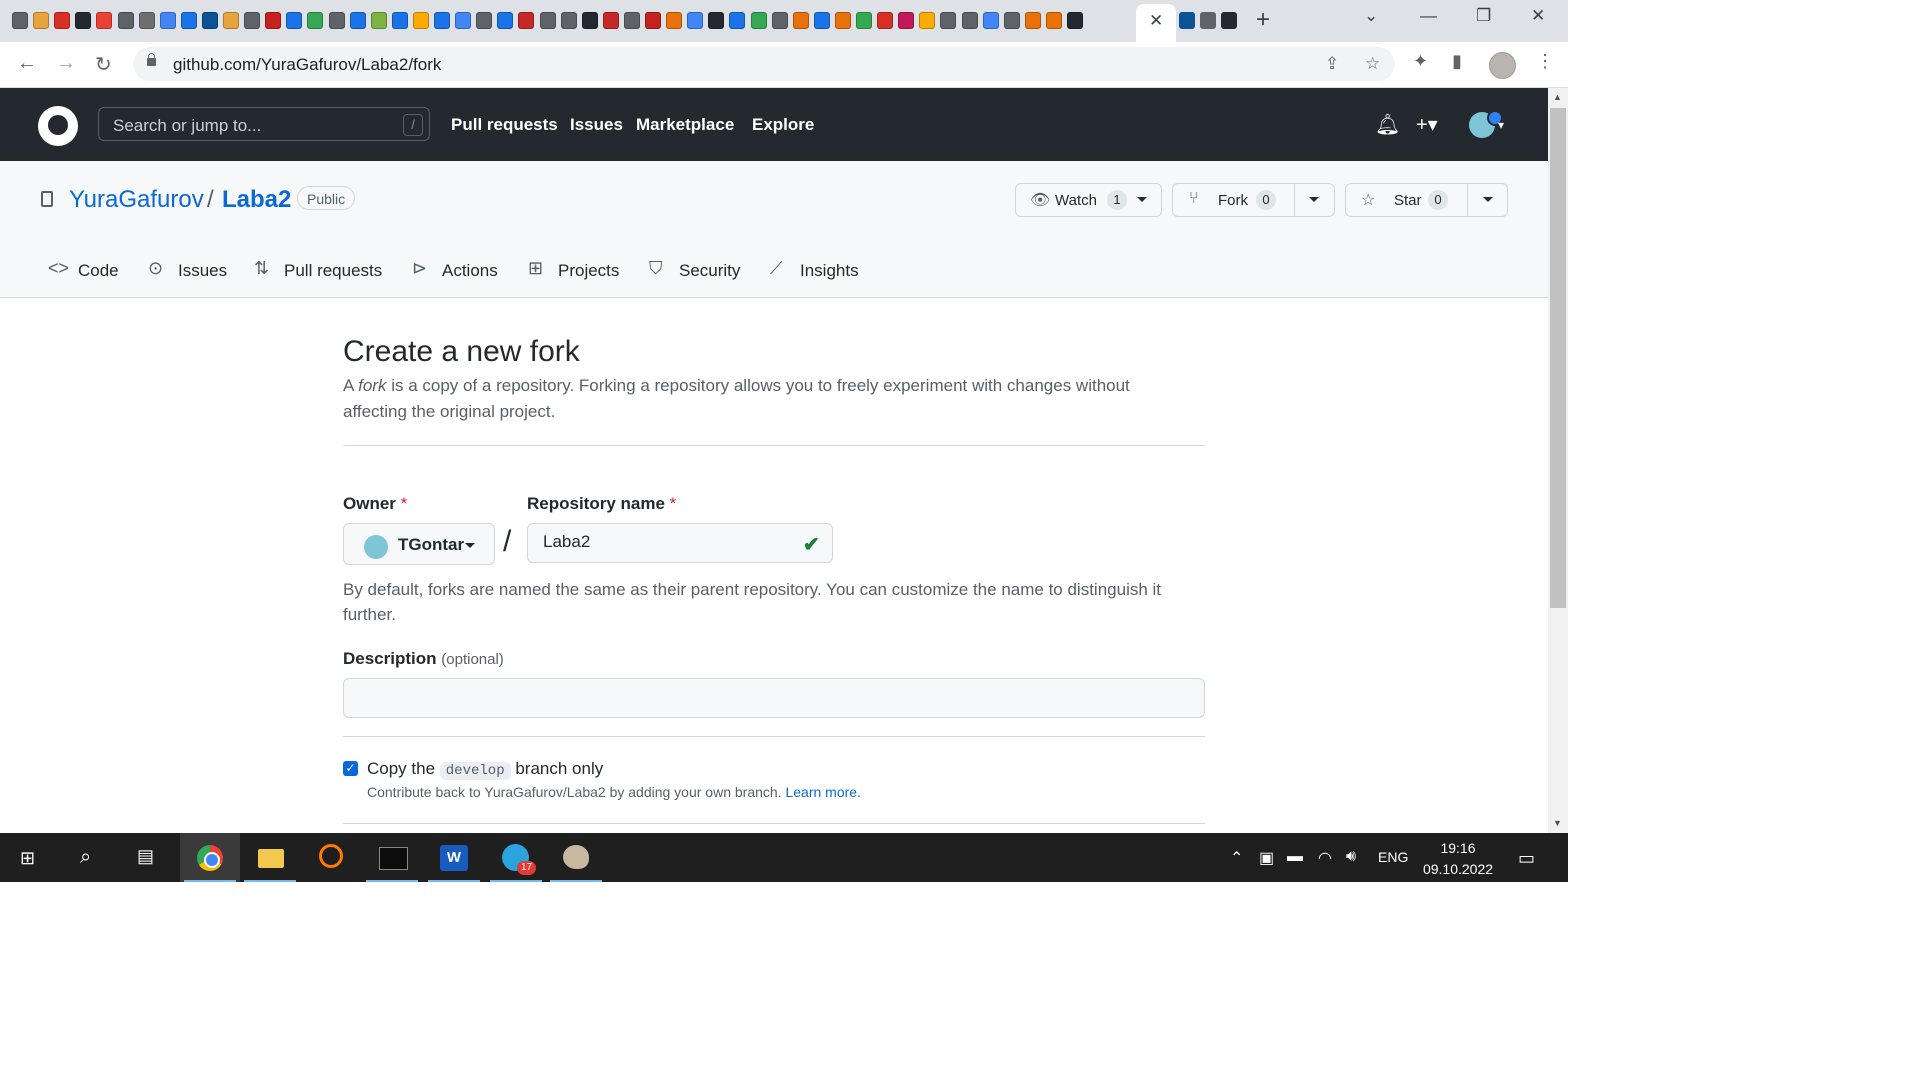 The image size is (1920, 1080). What do you see at coordinates (1458, 859) in the screenshot?
I see `system-clock: 19:16 09.10.2022` at bounding box center [1458, 859].